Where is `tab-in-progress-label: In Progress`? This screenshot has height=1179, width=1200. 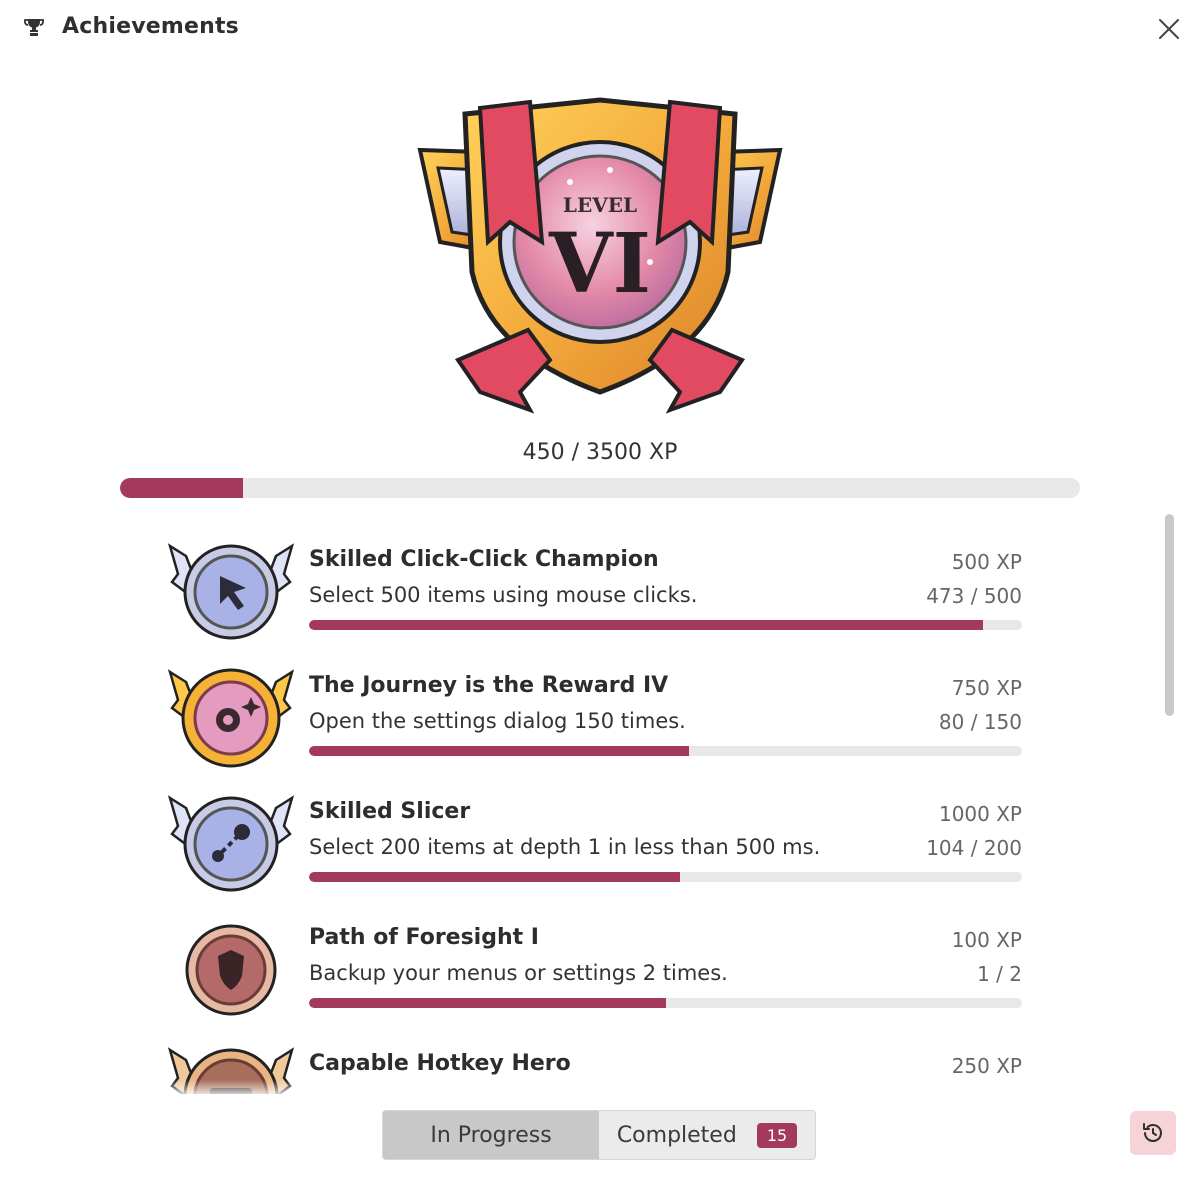
tab-in-progress-label: In Progress is located at coordinates (491, 1135).